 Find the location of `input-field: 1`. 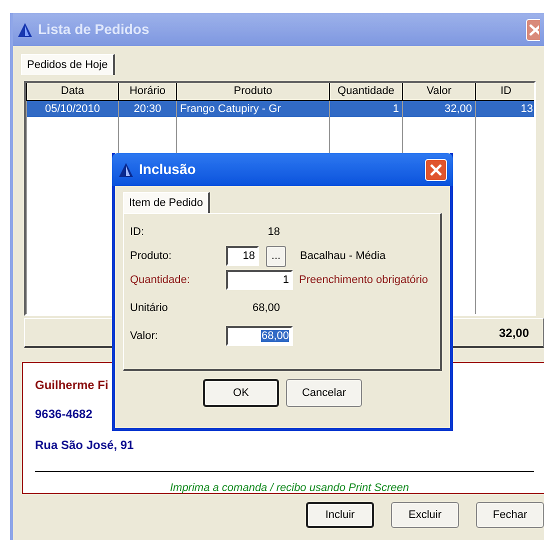

input-field: 1 is located at coordinates (259, 280).